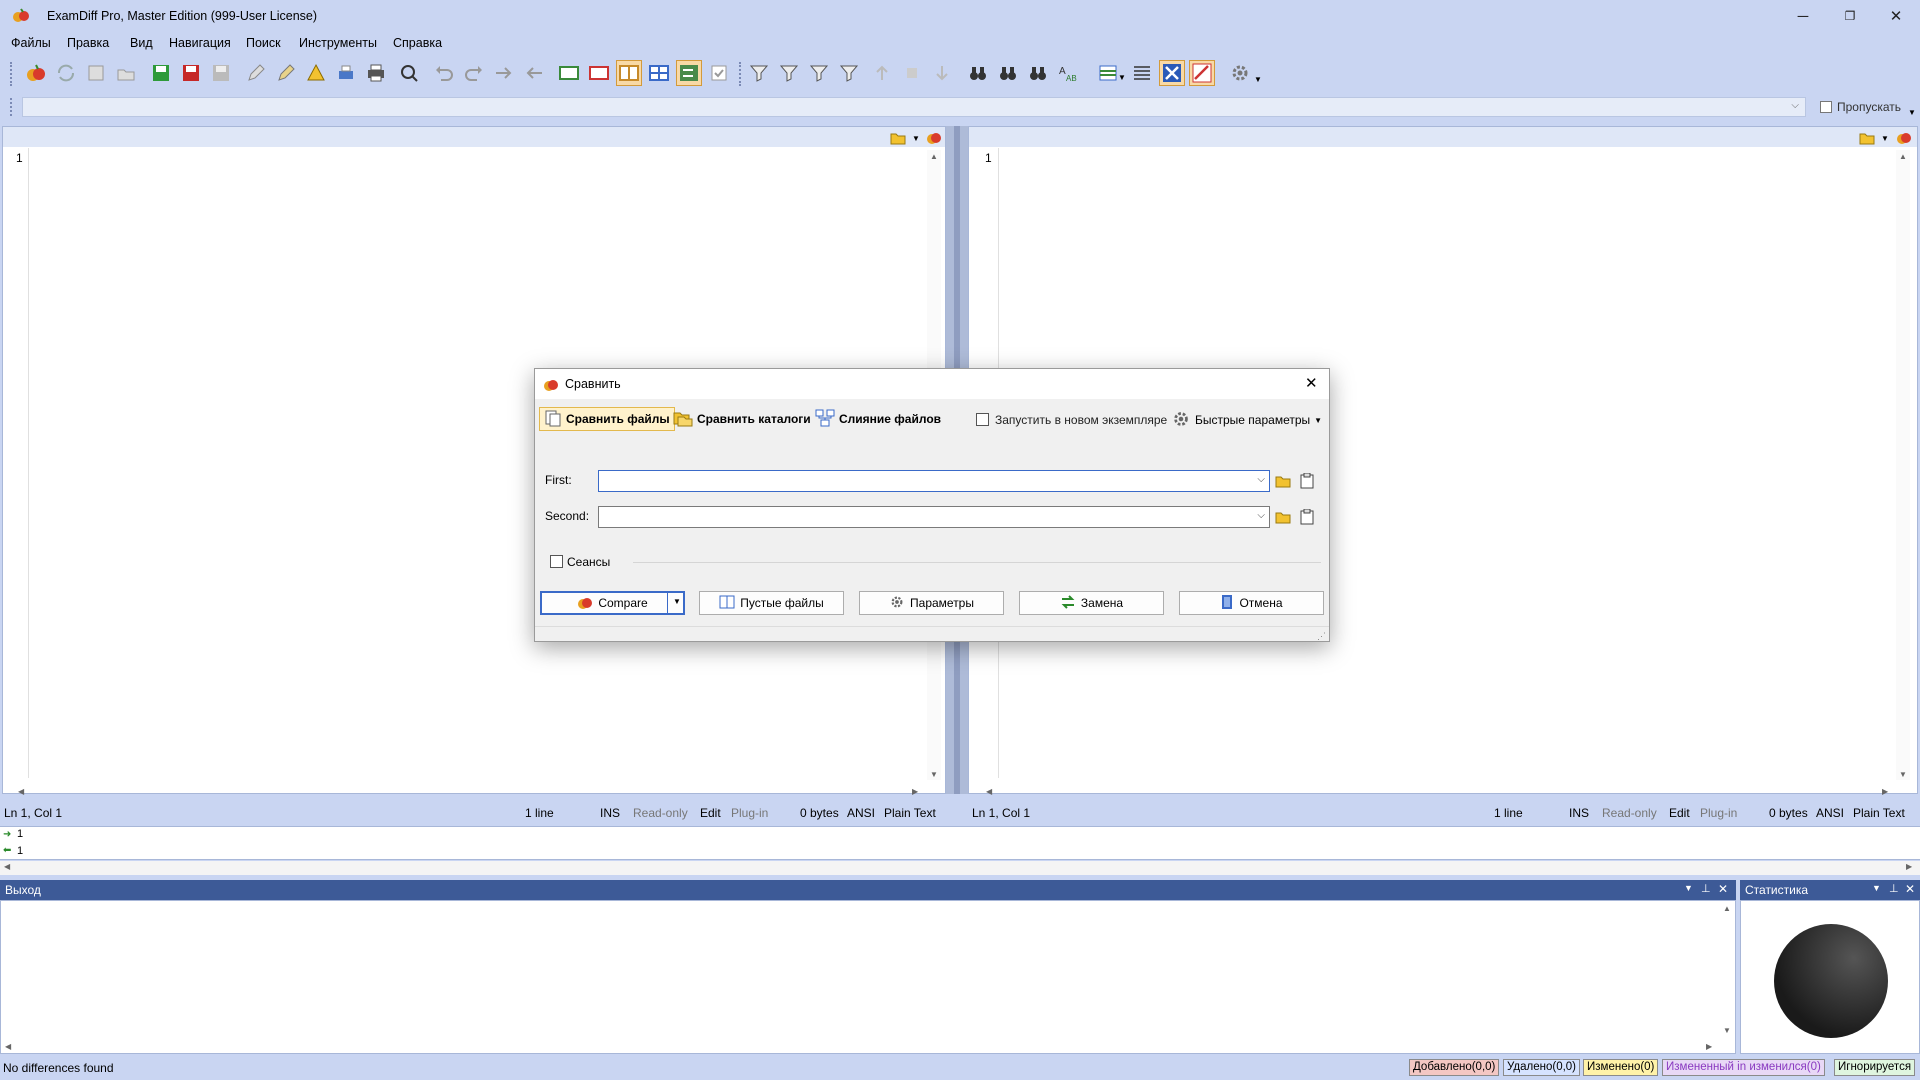 The width and height of the screenshot is (1920, 1080). Describe the element at coordinates (256, 73) in the screenshot. I see `edit-left-button` at that location.